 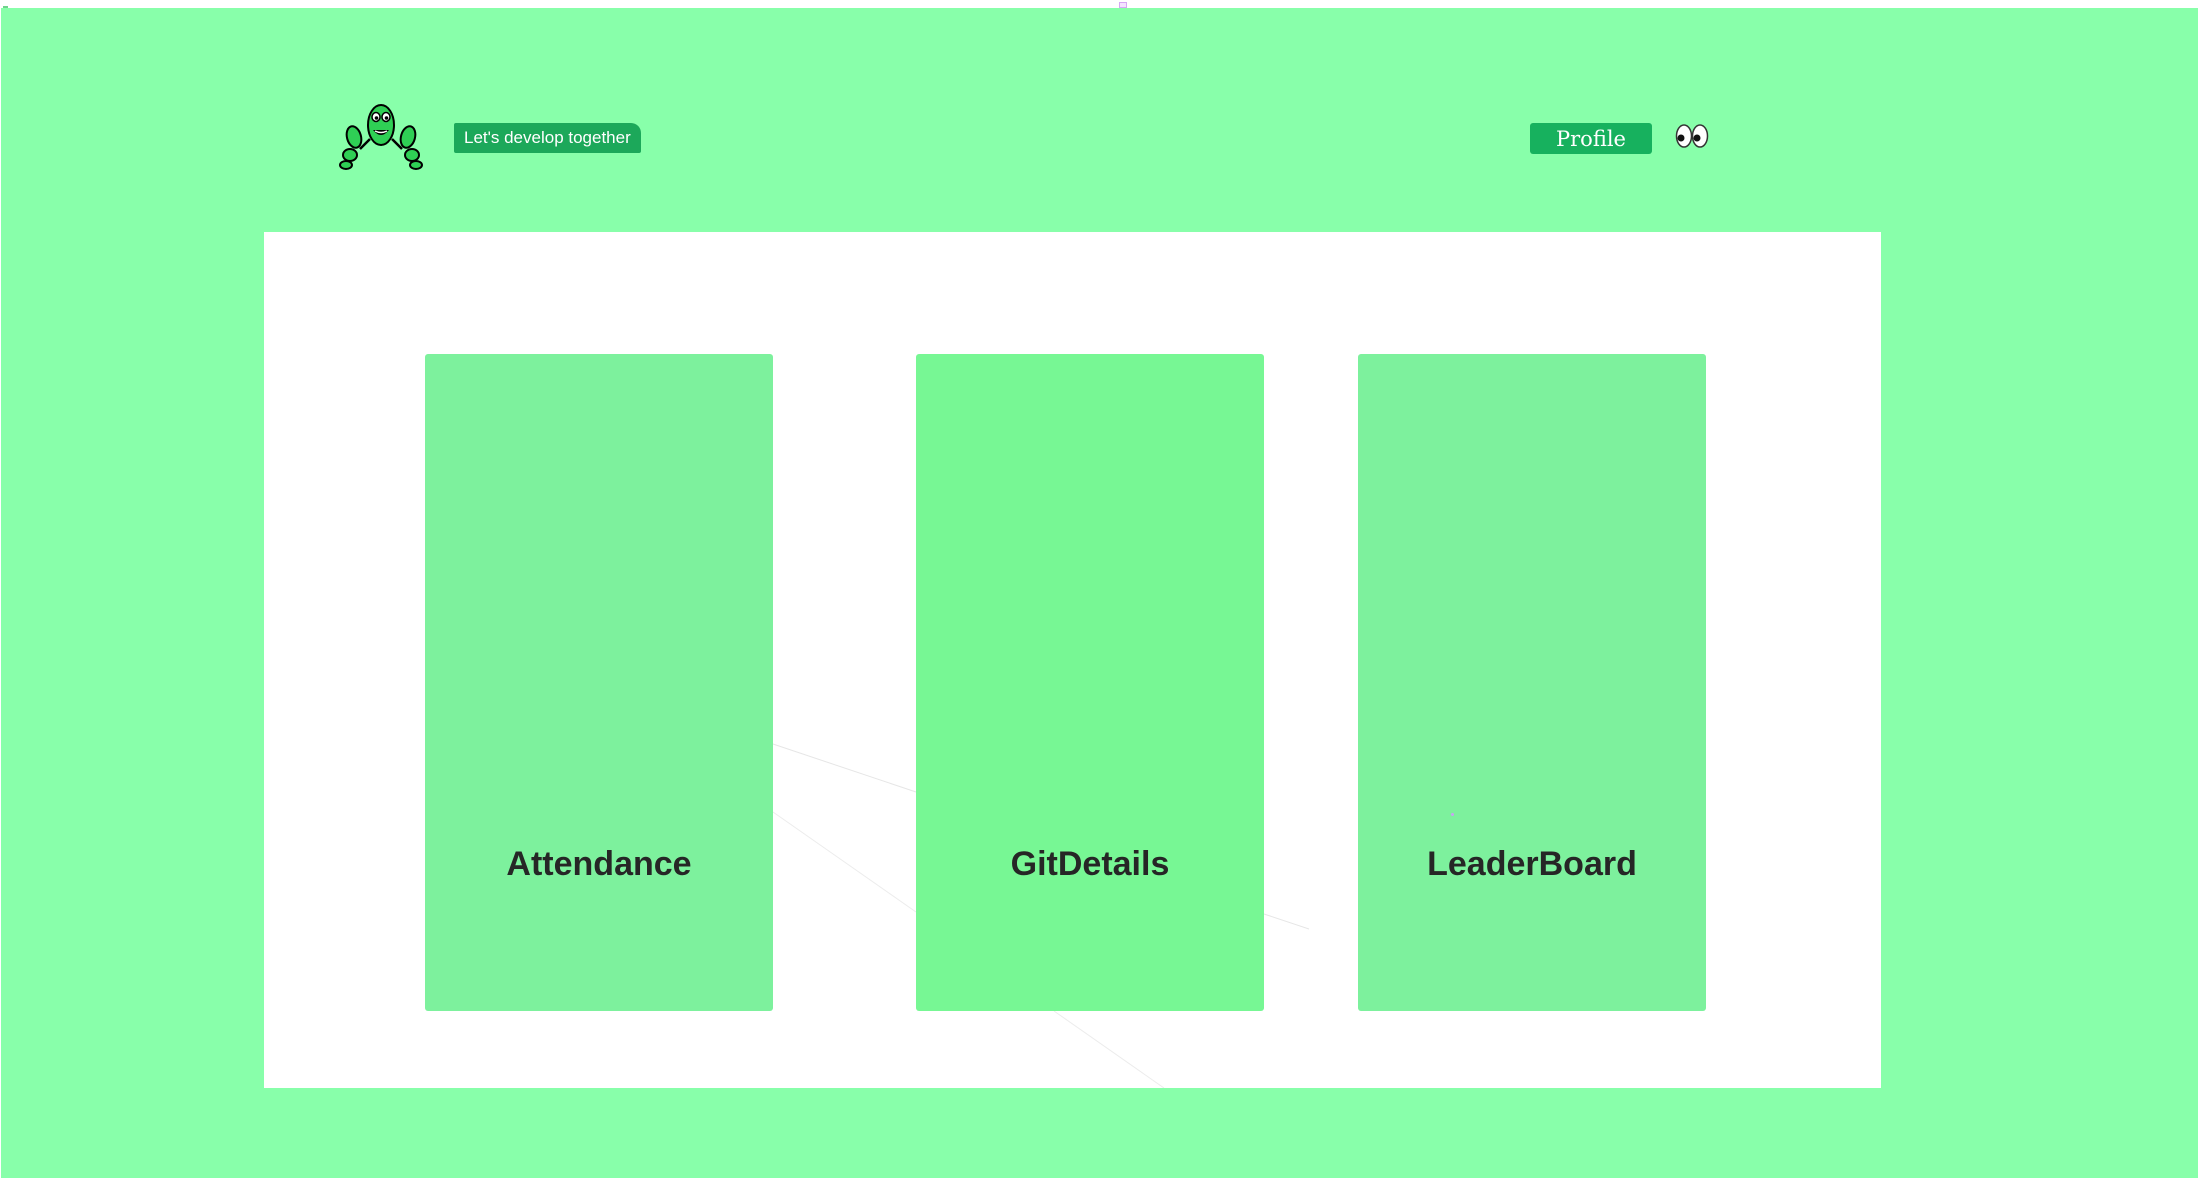 What do you see at coordinates (599, 864) in the screenshot?
I see `card-label: Attendance` at bounding box center [599, 864].